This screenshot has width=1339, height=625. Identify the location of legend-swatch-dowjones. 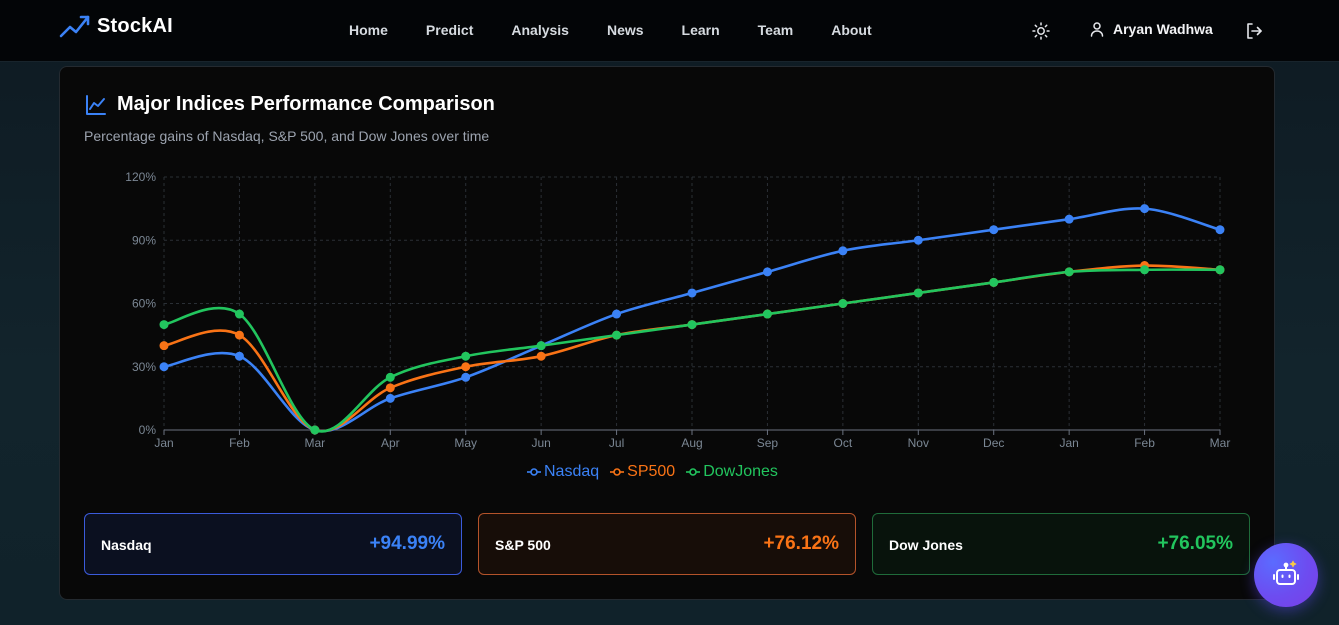
(693, 472).